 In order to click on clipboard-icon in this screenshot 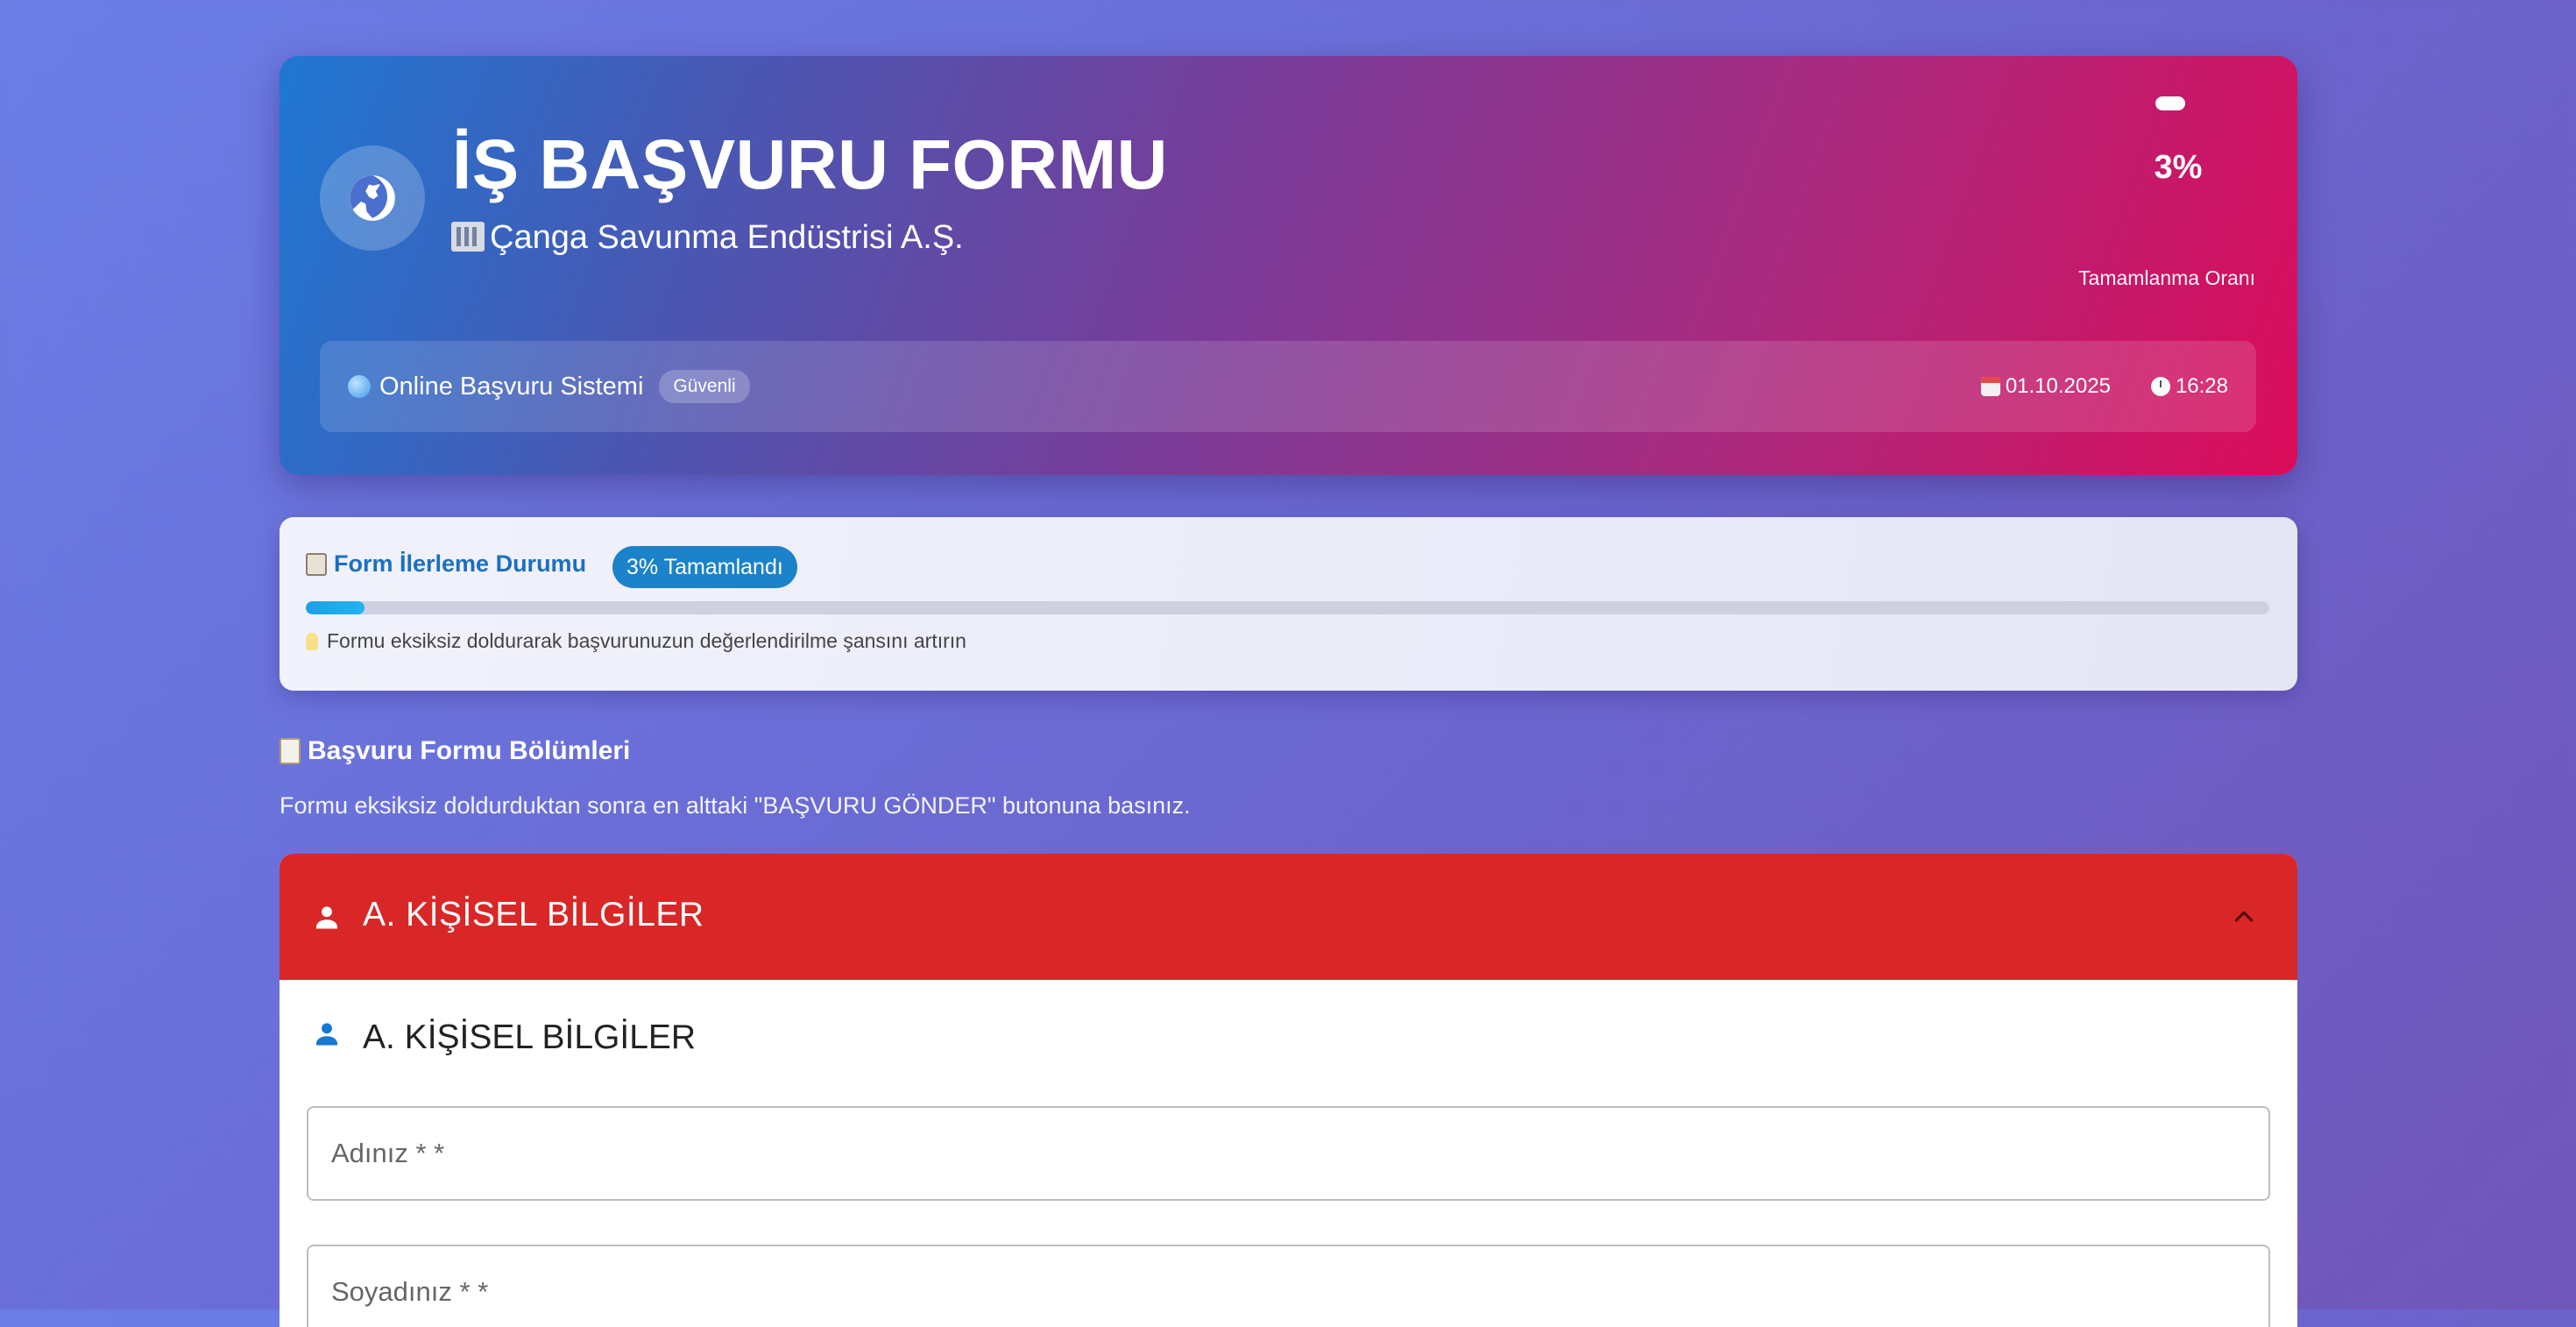, I will do `click(290, 751)`.